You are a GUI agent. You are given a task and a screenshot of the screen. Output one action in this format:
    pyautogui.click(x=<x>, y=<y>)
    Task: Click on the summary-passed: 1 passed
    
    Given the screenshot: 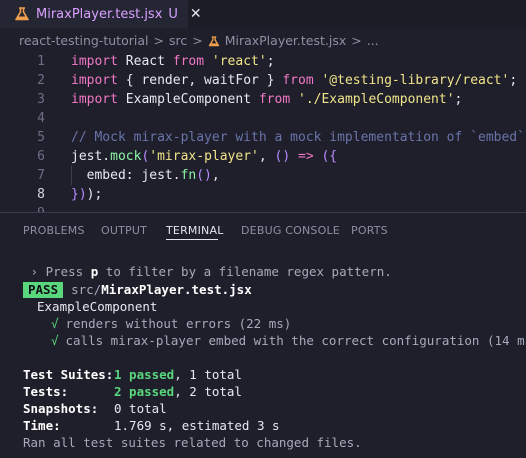 What is the action you would take?
    pyautogui.click(x=144, y=374)
    